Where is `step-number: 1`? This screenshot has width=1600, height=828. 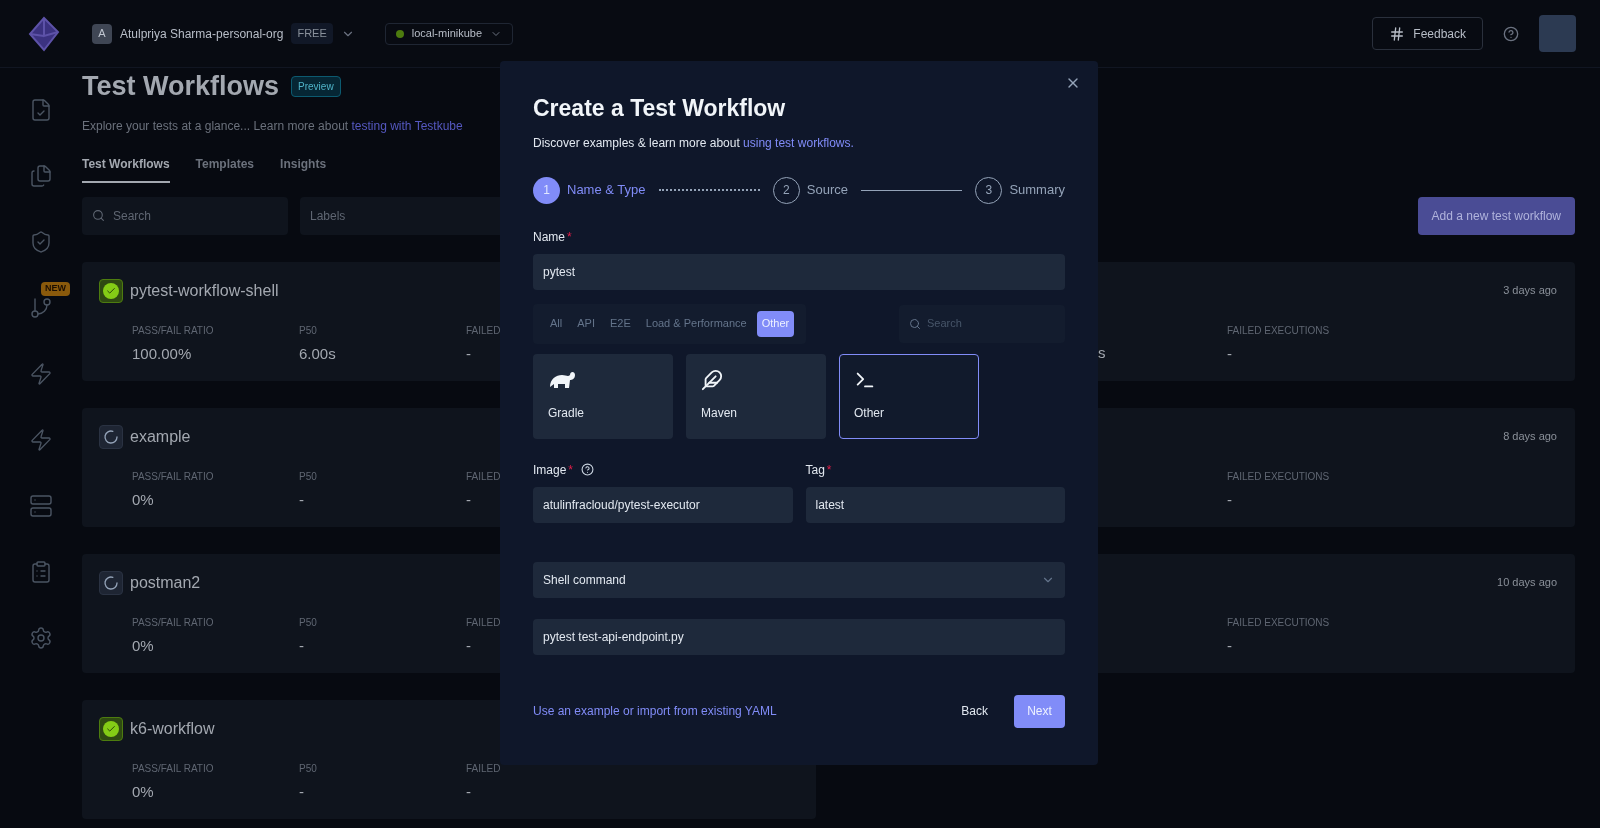
step-number: 1 is located at coordinates (546, 190).